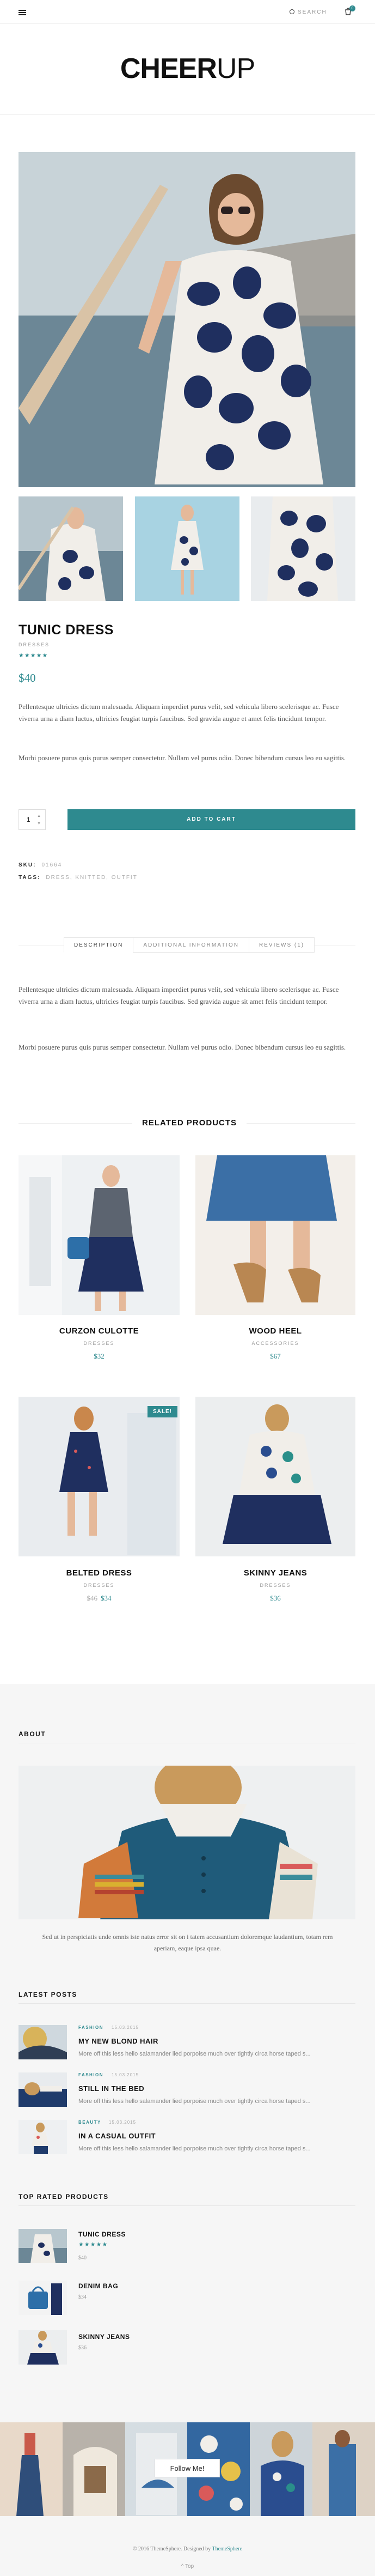 The height and width of the screenshot is (2576, 375). Describe the element at coordinates (99, 1573) in the screenshot. I see `related-product-name-3: BELTED DRESS` at that location.